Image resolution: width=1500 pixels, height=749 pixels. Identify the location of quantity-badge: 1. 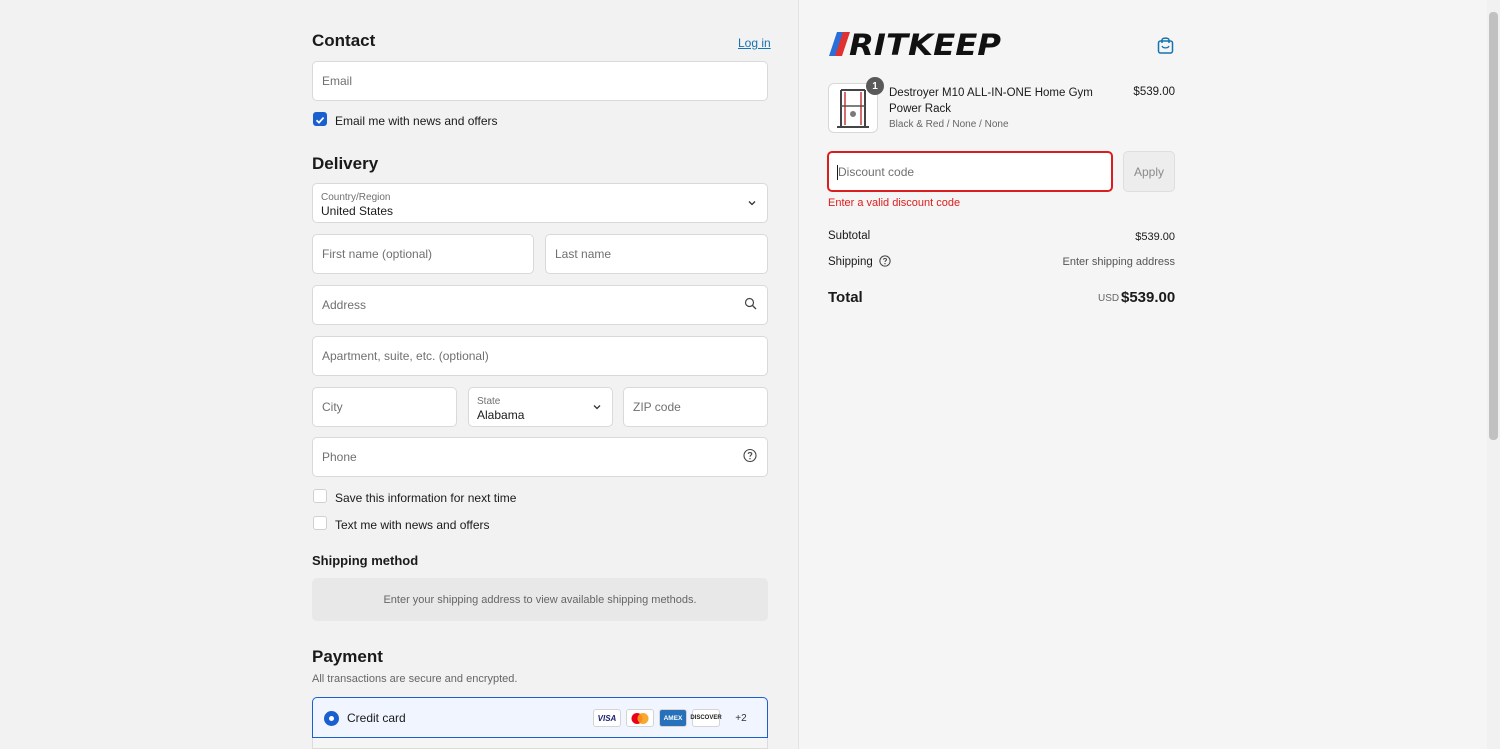
(875, 86).